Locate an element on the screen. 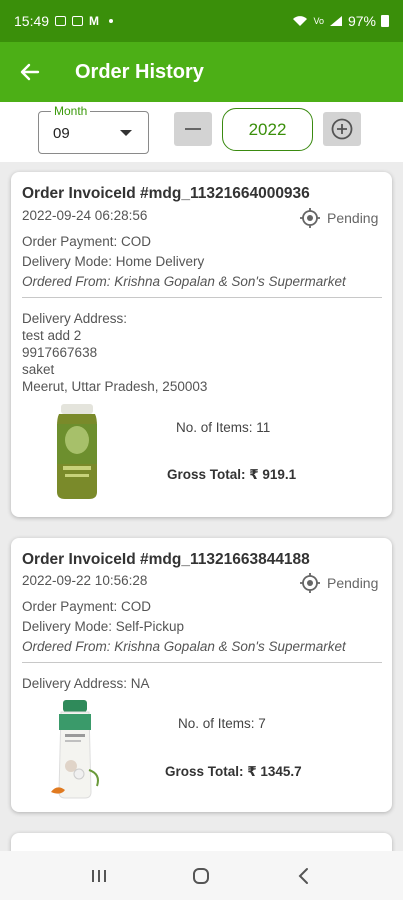 The width and height of the screenshot is (403, 900). recent-apps-icon is located at coordinates (99, 875).